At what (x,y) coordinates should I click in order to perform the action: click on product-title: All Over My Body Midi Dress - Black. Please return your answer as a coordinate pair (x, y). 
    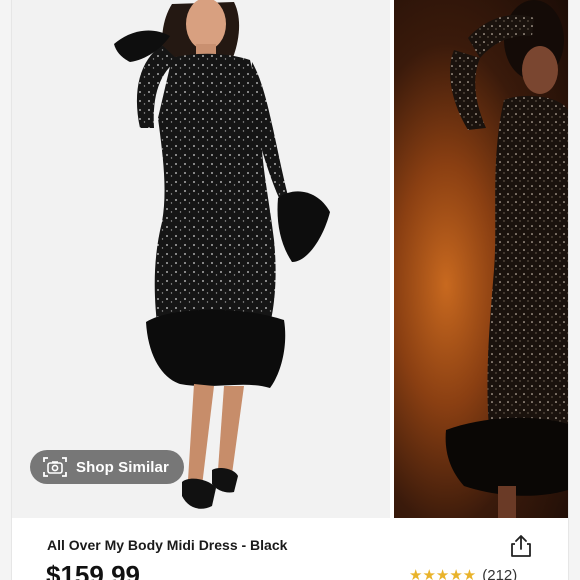
    Looking at the image, I should click on (167, 545).